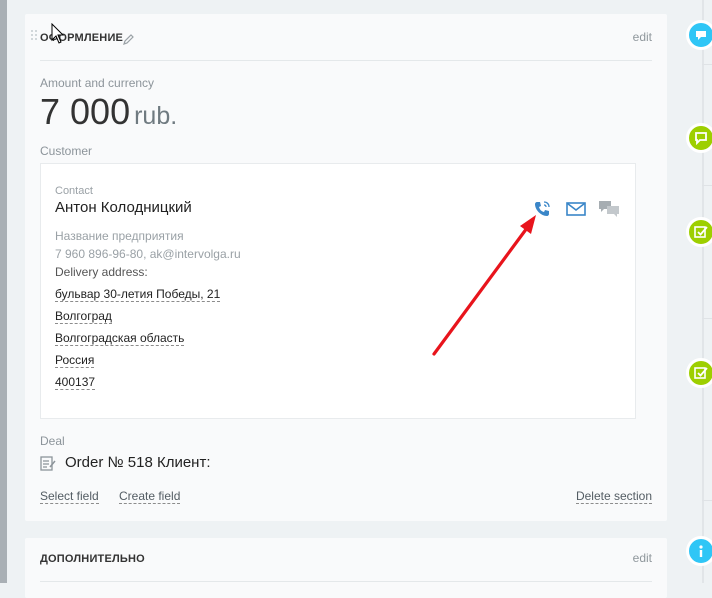  What do you see at coordinates (484, 285) in the screenshot?
I see `annotation-arrow` at bounding box center [484, 285].